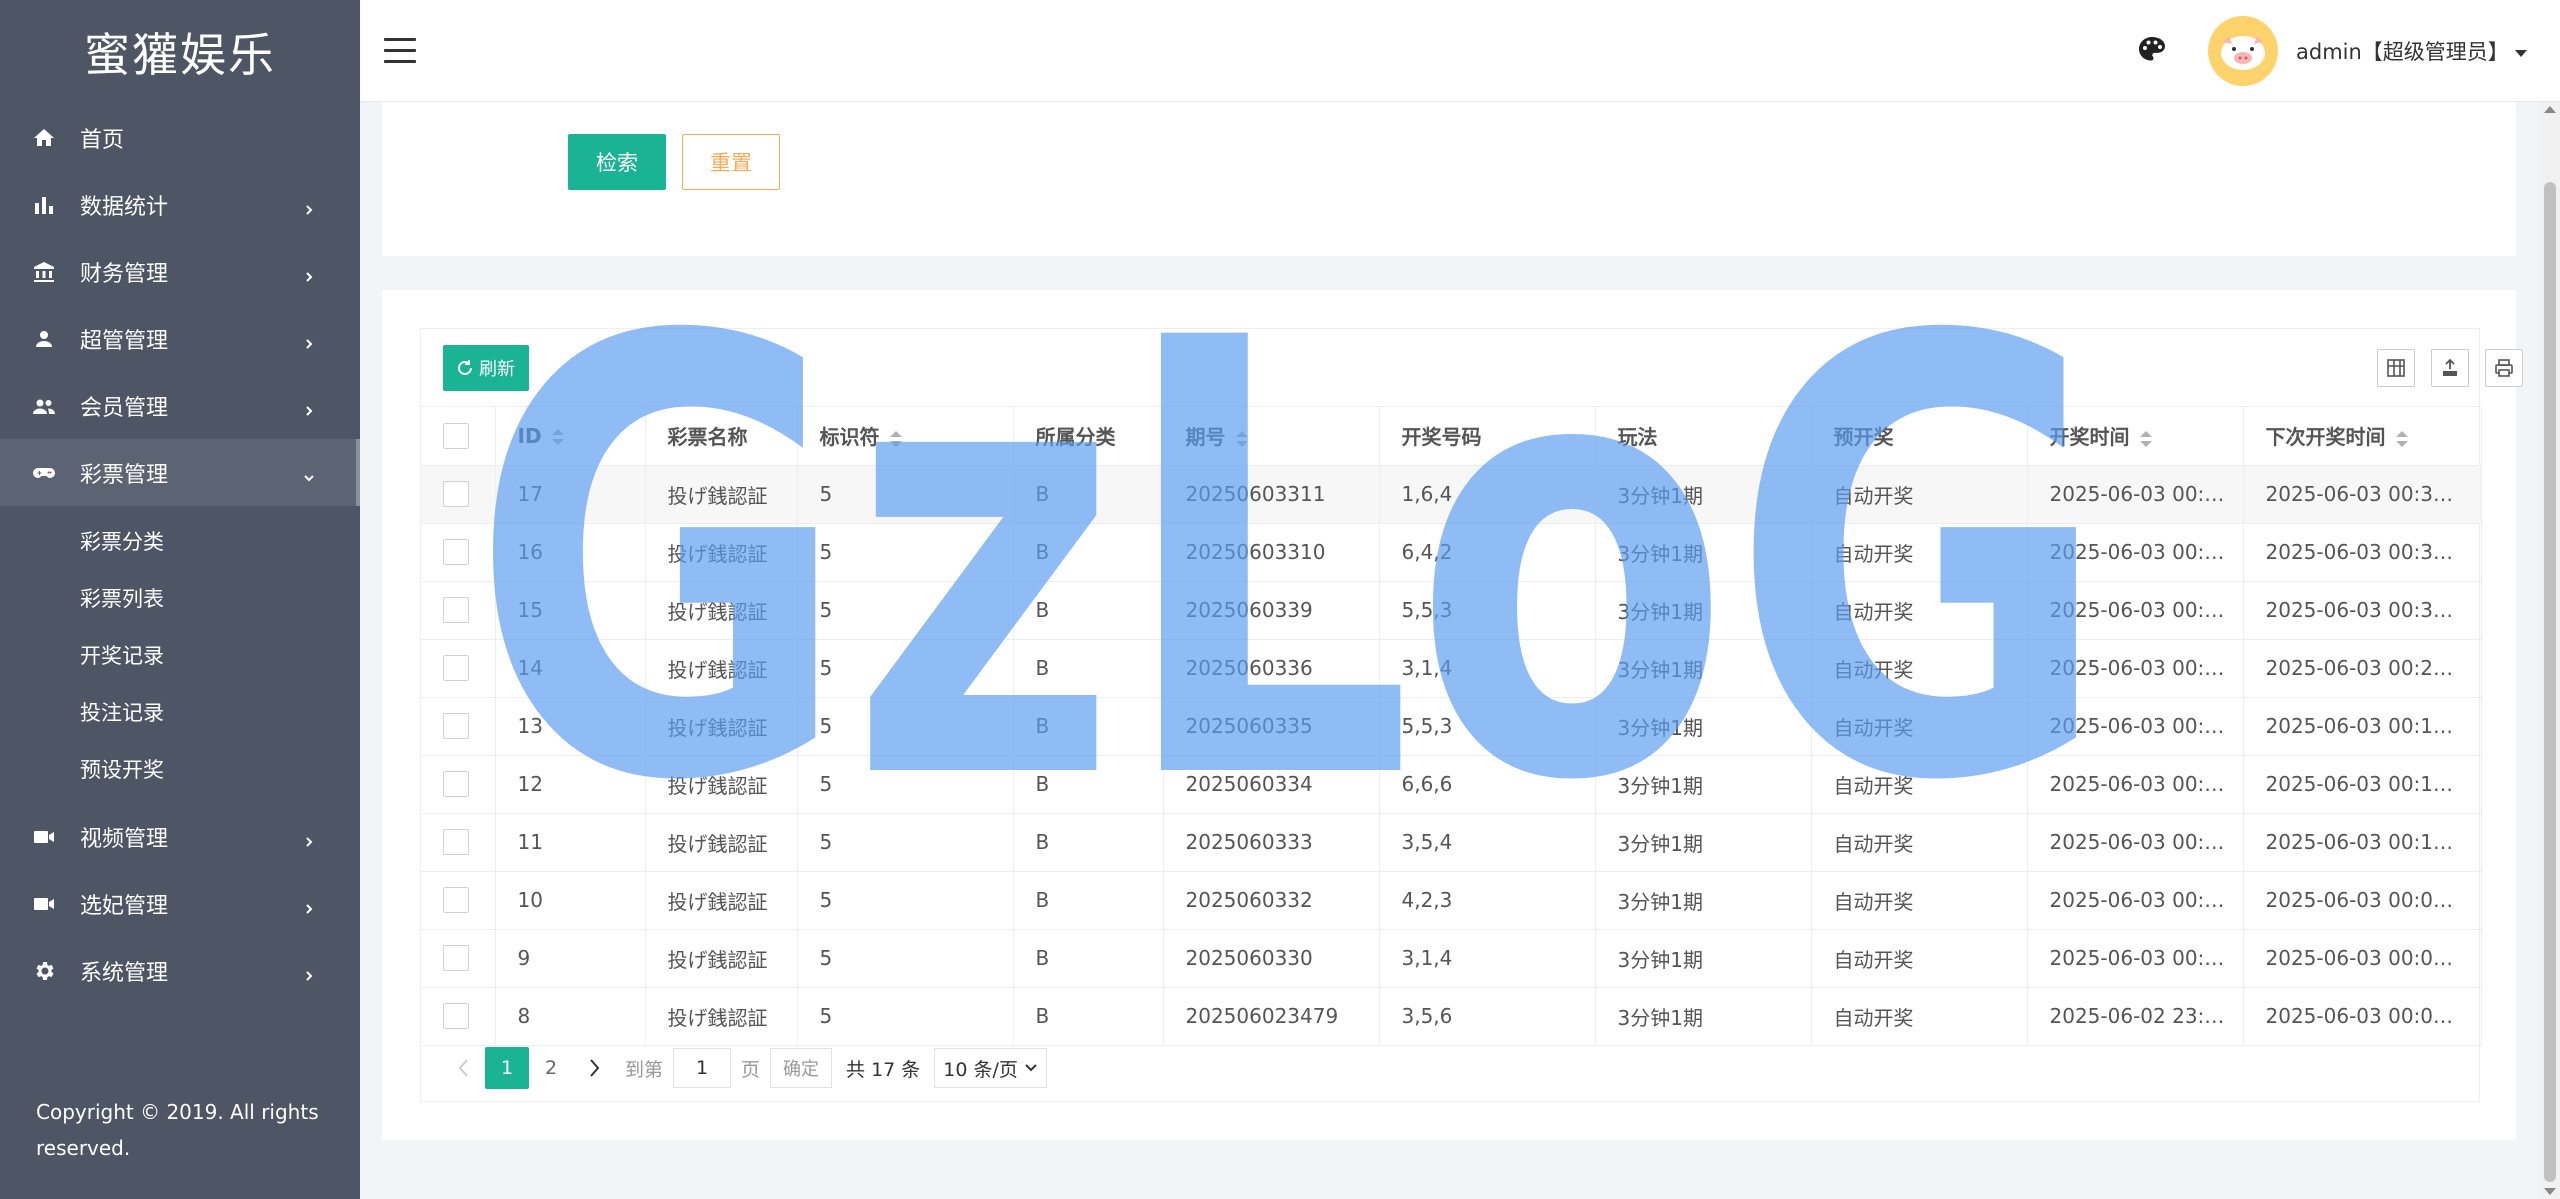 This screenshot has width=2560, height=1199. I want to click on scroll-up-icon, so click(2550, 109).